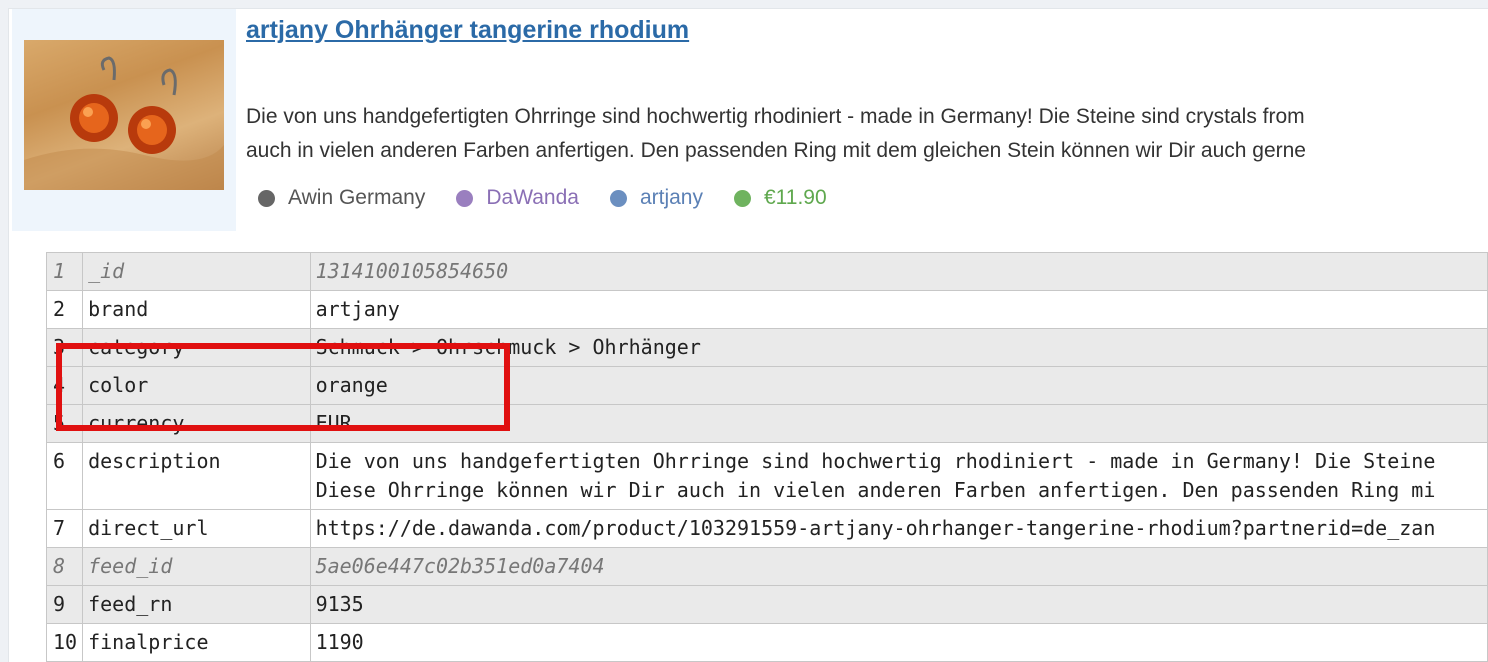  Describe the element at coordinates (124, 115) in the screenshot. I see `product-image` at that location.